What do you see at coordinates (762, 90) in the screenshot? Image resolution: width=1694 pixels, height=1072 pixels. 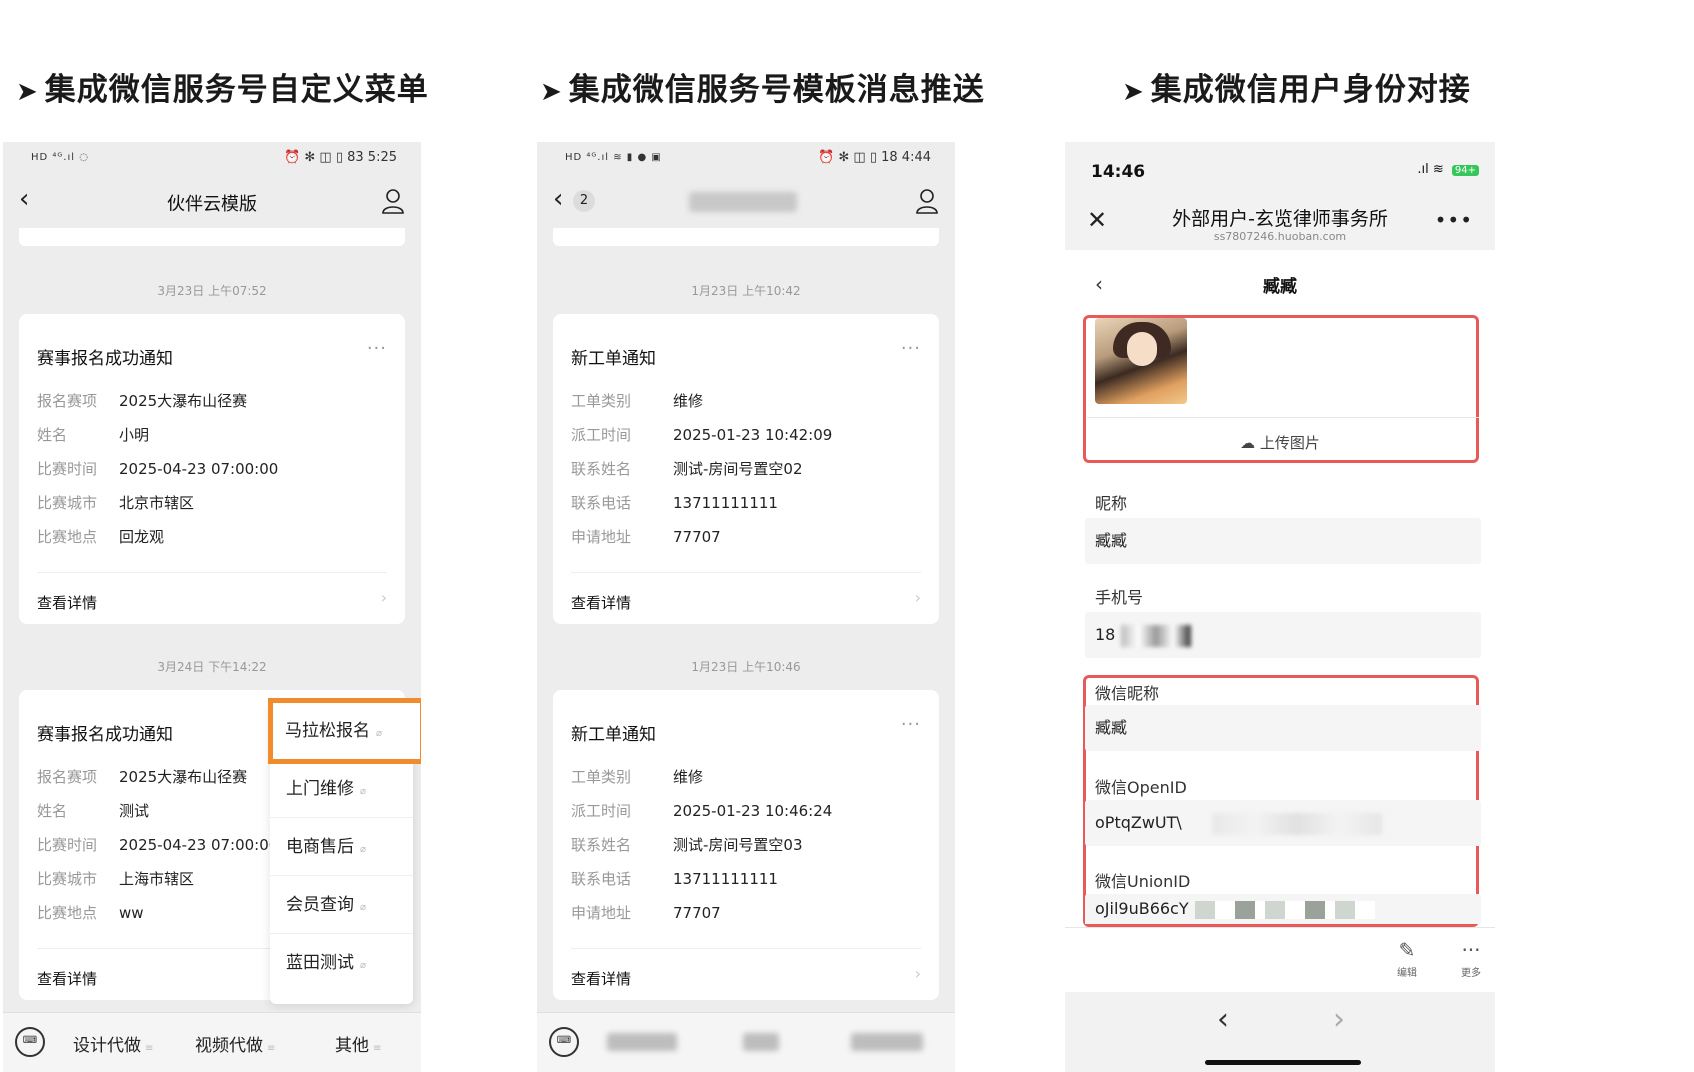 I see `section-title-template-message: ➤ 集成微信服务号模板消息推送` at bounding box center [762, 90].